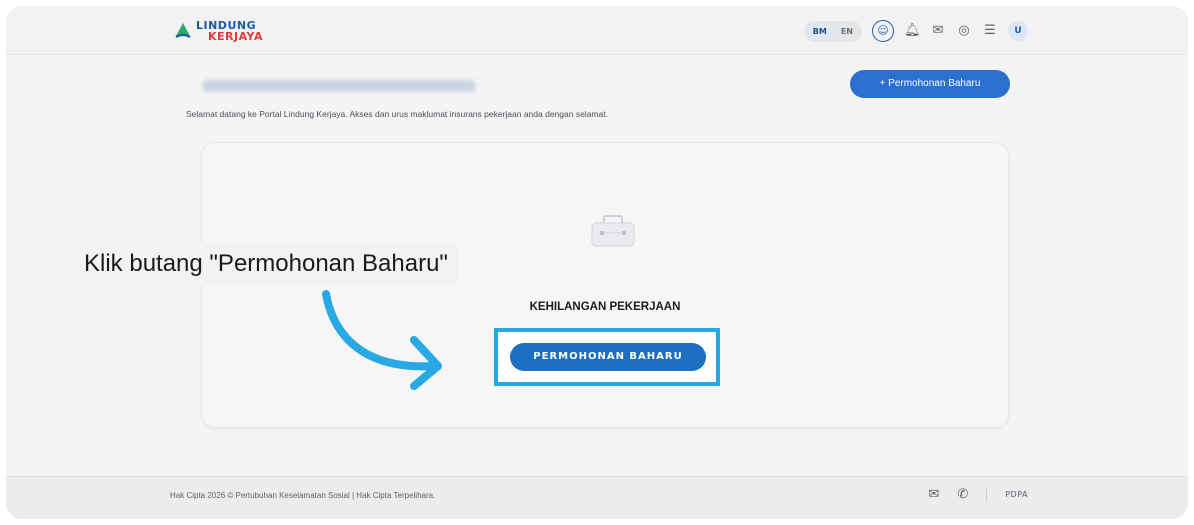 The height and width of the screenshot is (525, 1194). Describe the element at coordinates (978, 494) in the screenshot. I see `footer-actions: ✉ ✆ PDPA` at that location.